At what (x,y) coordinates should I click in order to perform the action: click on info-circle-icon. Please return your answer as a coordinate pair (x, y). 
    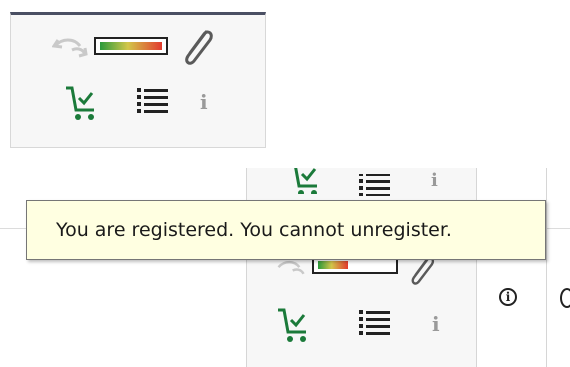
    Looking at the image, I should click on (565, 298).